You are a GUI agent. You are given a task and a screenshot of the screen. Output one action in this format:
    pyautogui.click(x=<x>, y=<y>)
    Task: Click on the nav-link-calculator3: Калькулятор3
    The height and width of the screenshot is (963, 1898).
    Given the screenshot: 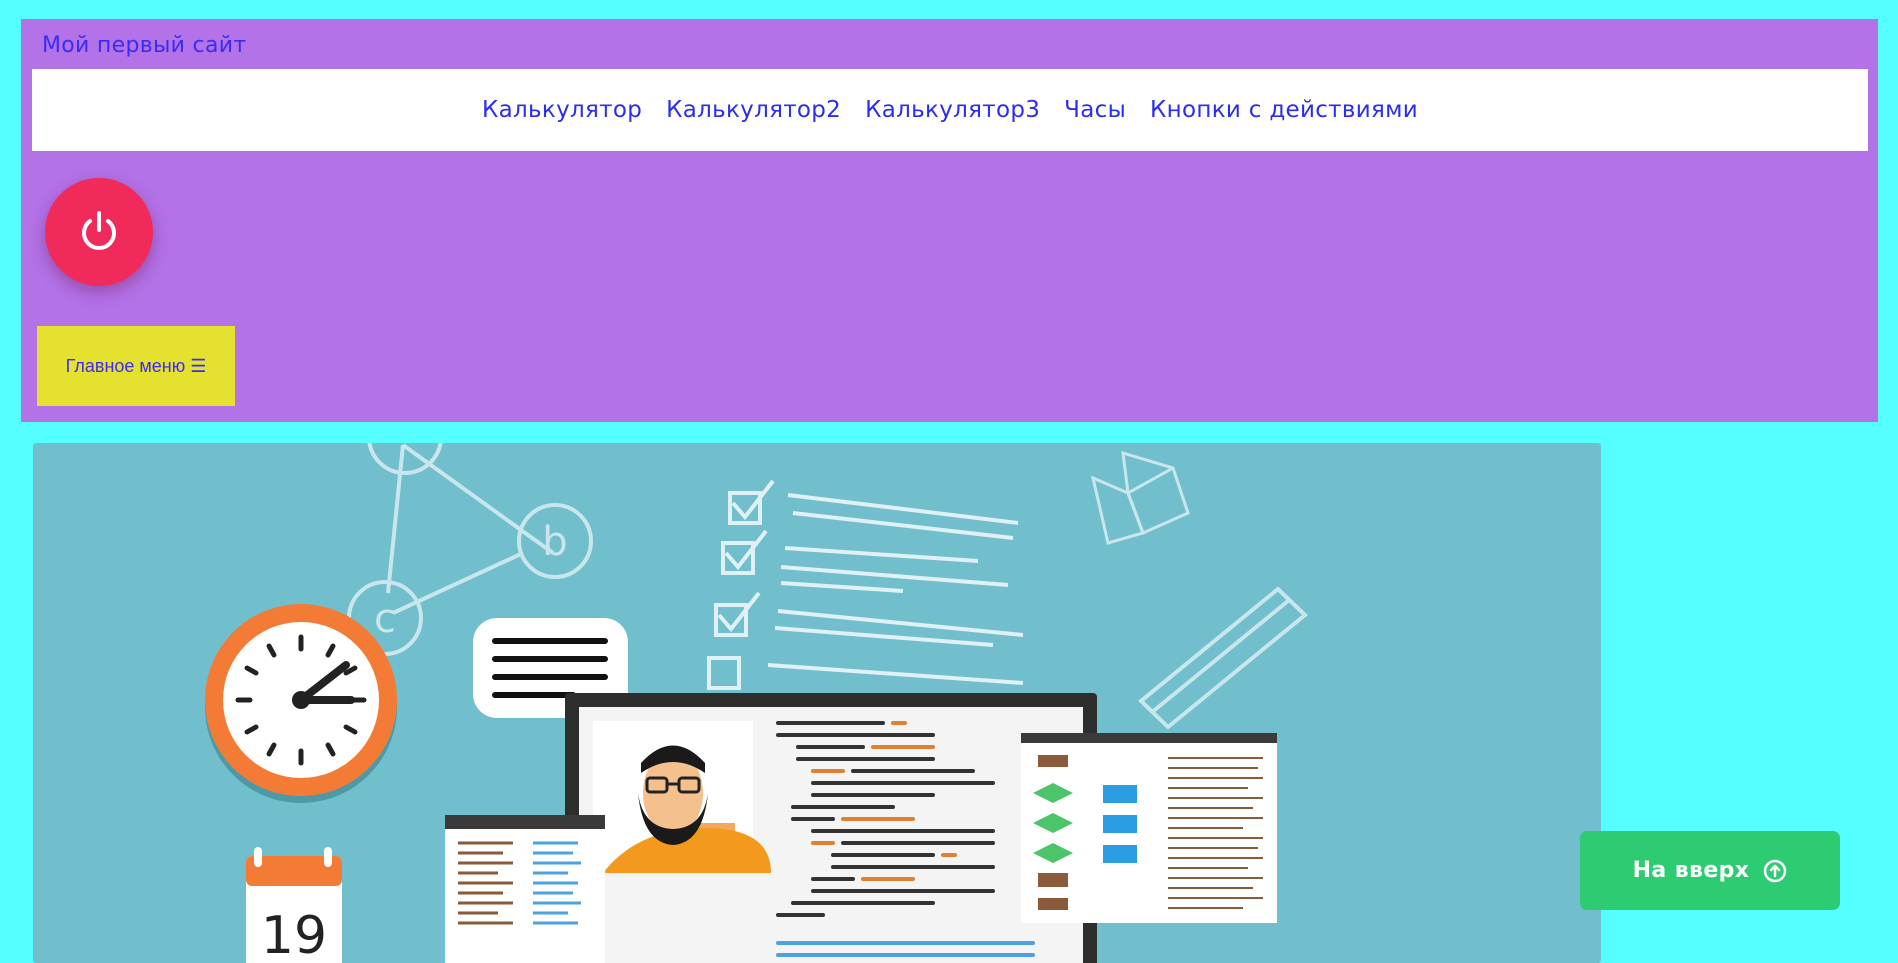 What is the action you would take?
    pyautogui.click(x=952, y=110)
    